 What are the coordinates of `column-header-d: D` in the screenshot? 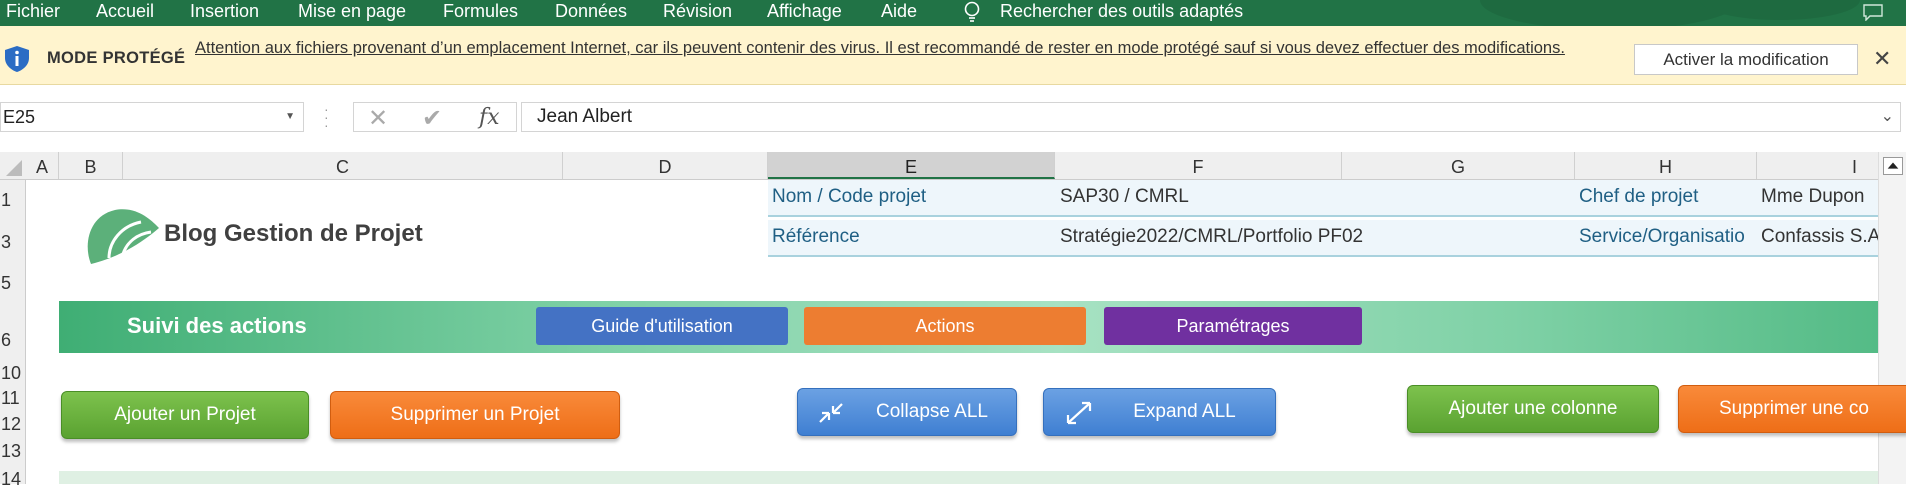 It's located at (665, 165).